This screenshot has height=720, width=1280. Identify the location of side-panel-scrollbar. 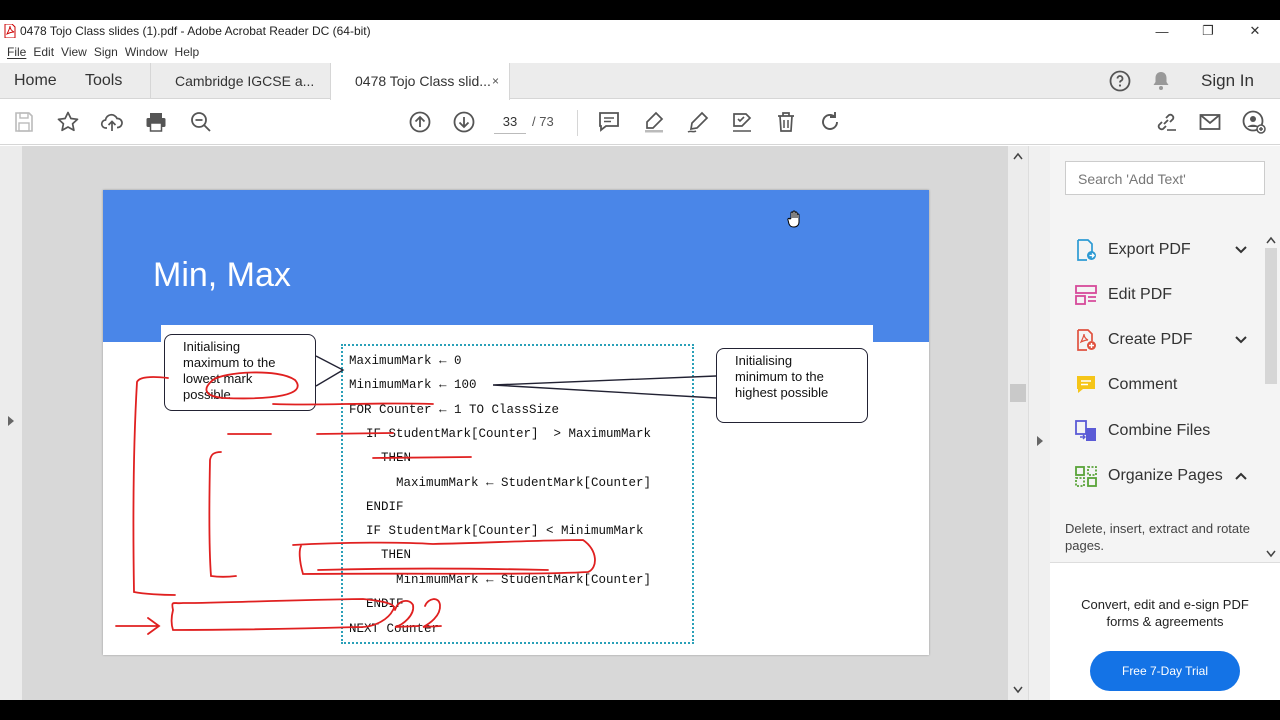
(1271, 398).